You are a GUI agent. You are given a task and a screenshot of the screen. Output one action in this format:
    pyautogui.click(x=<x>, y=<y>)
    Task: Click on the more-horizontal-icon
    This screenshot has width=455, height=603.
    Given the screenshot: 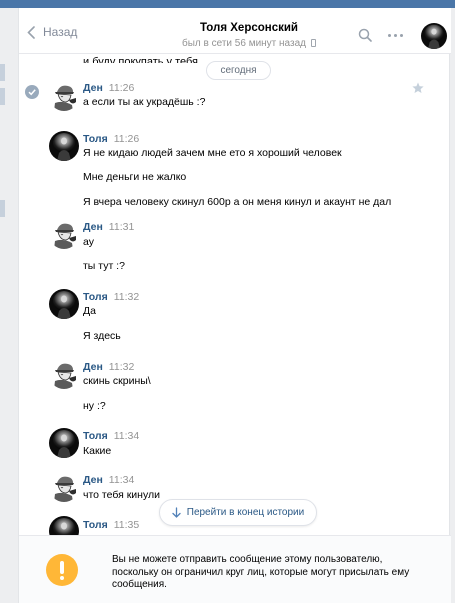 What is the action you would take?
    pyautogui.click(x=389, y=35)
    